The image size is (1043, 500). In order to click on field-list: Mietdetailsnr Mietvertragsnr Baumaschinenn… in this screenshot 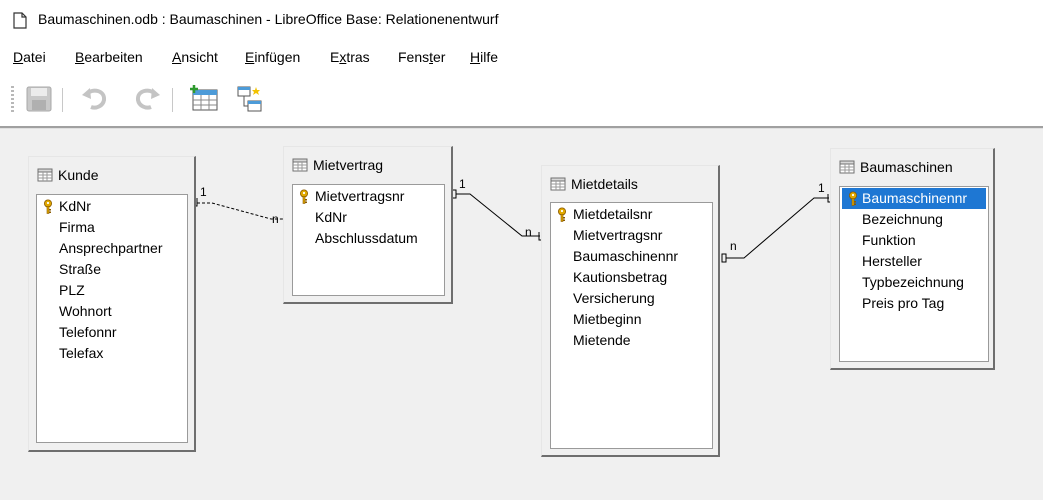, I will do `click(631, 325)`.